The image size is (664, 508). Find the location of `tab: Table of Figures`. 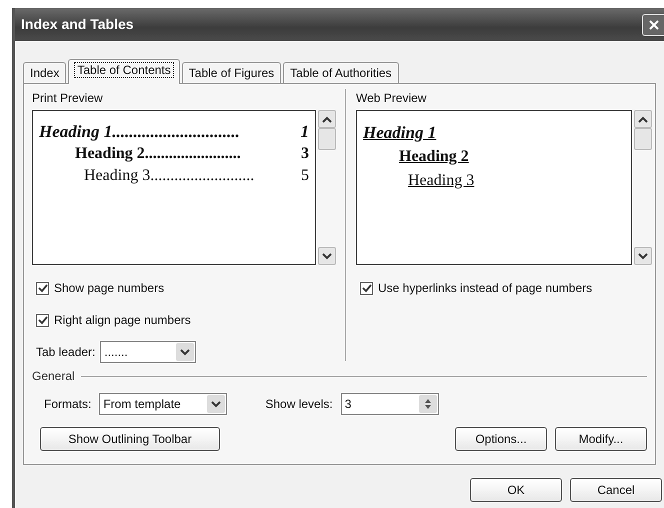

tab: Table of Figures is located at coordinates (232, 72).